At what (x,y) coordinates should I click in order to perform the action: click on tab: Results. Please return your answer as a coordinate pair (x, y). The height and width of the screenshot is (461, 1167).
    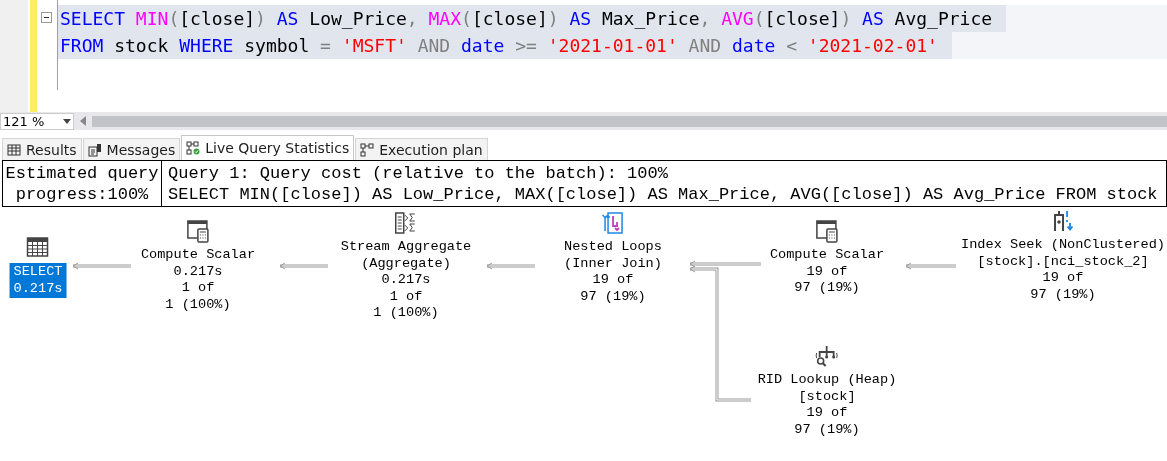
    Looking at the image, I should click on (42, 149).